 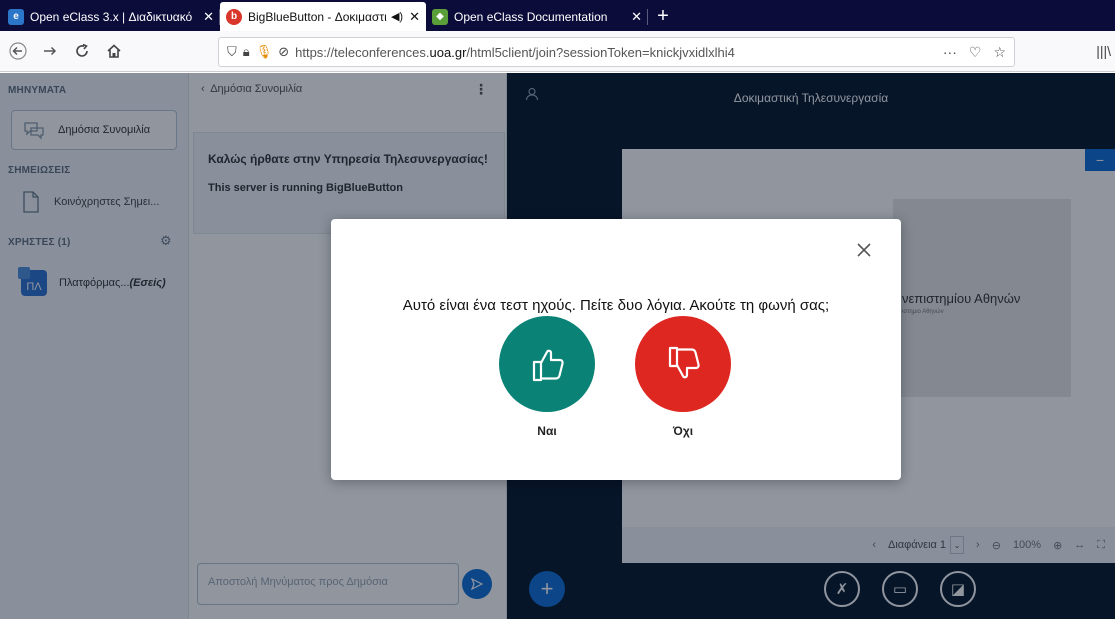 What do you see at coordinates (663, 16) in the screenshot?
I see `new-tab-button: +` at bounding box center [663, 16].